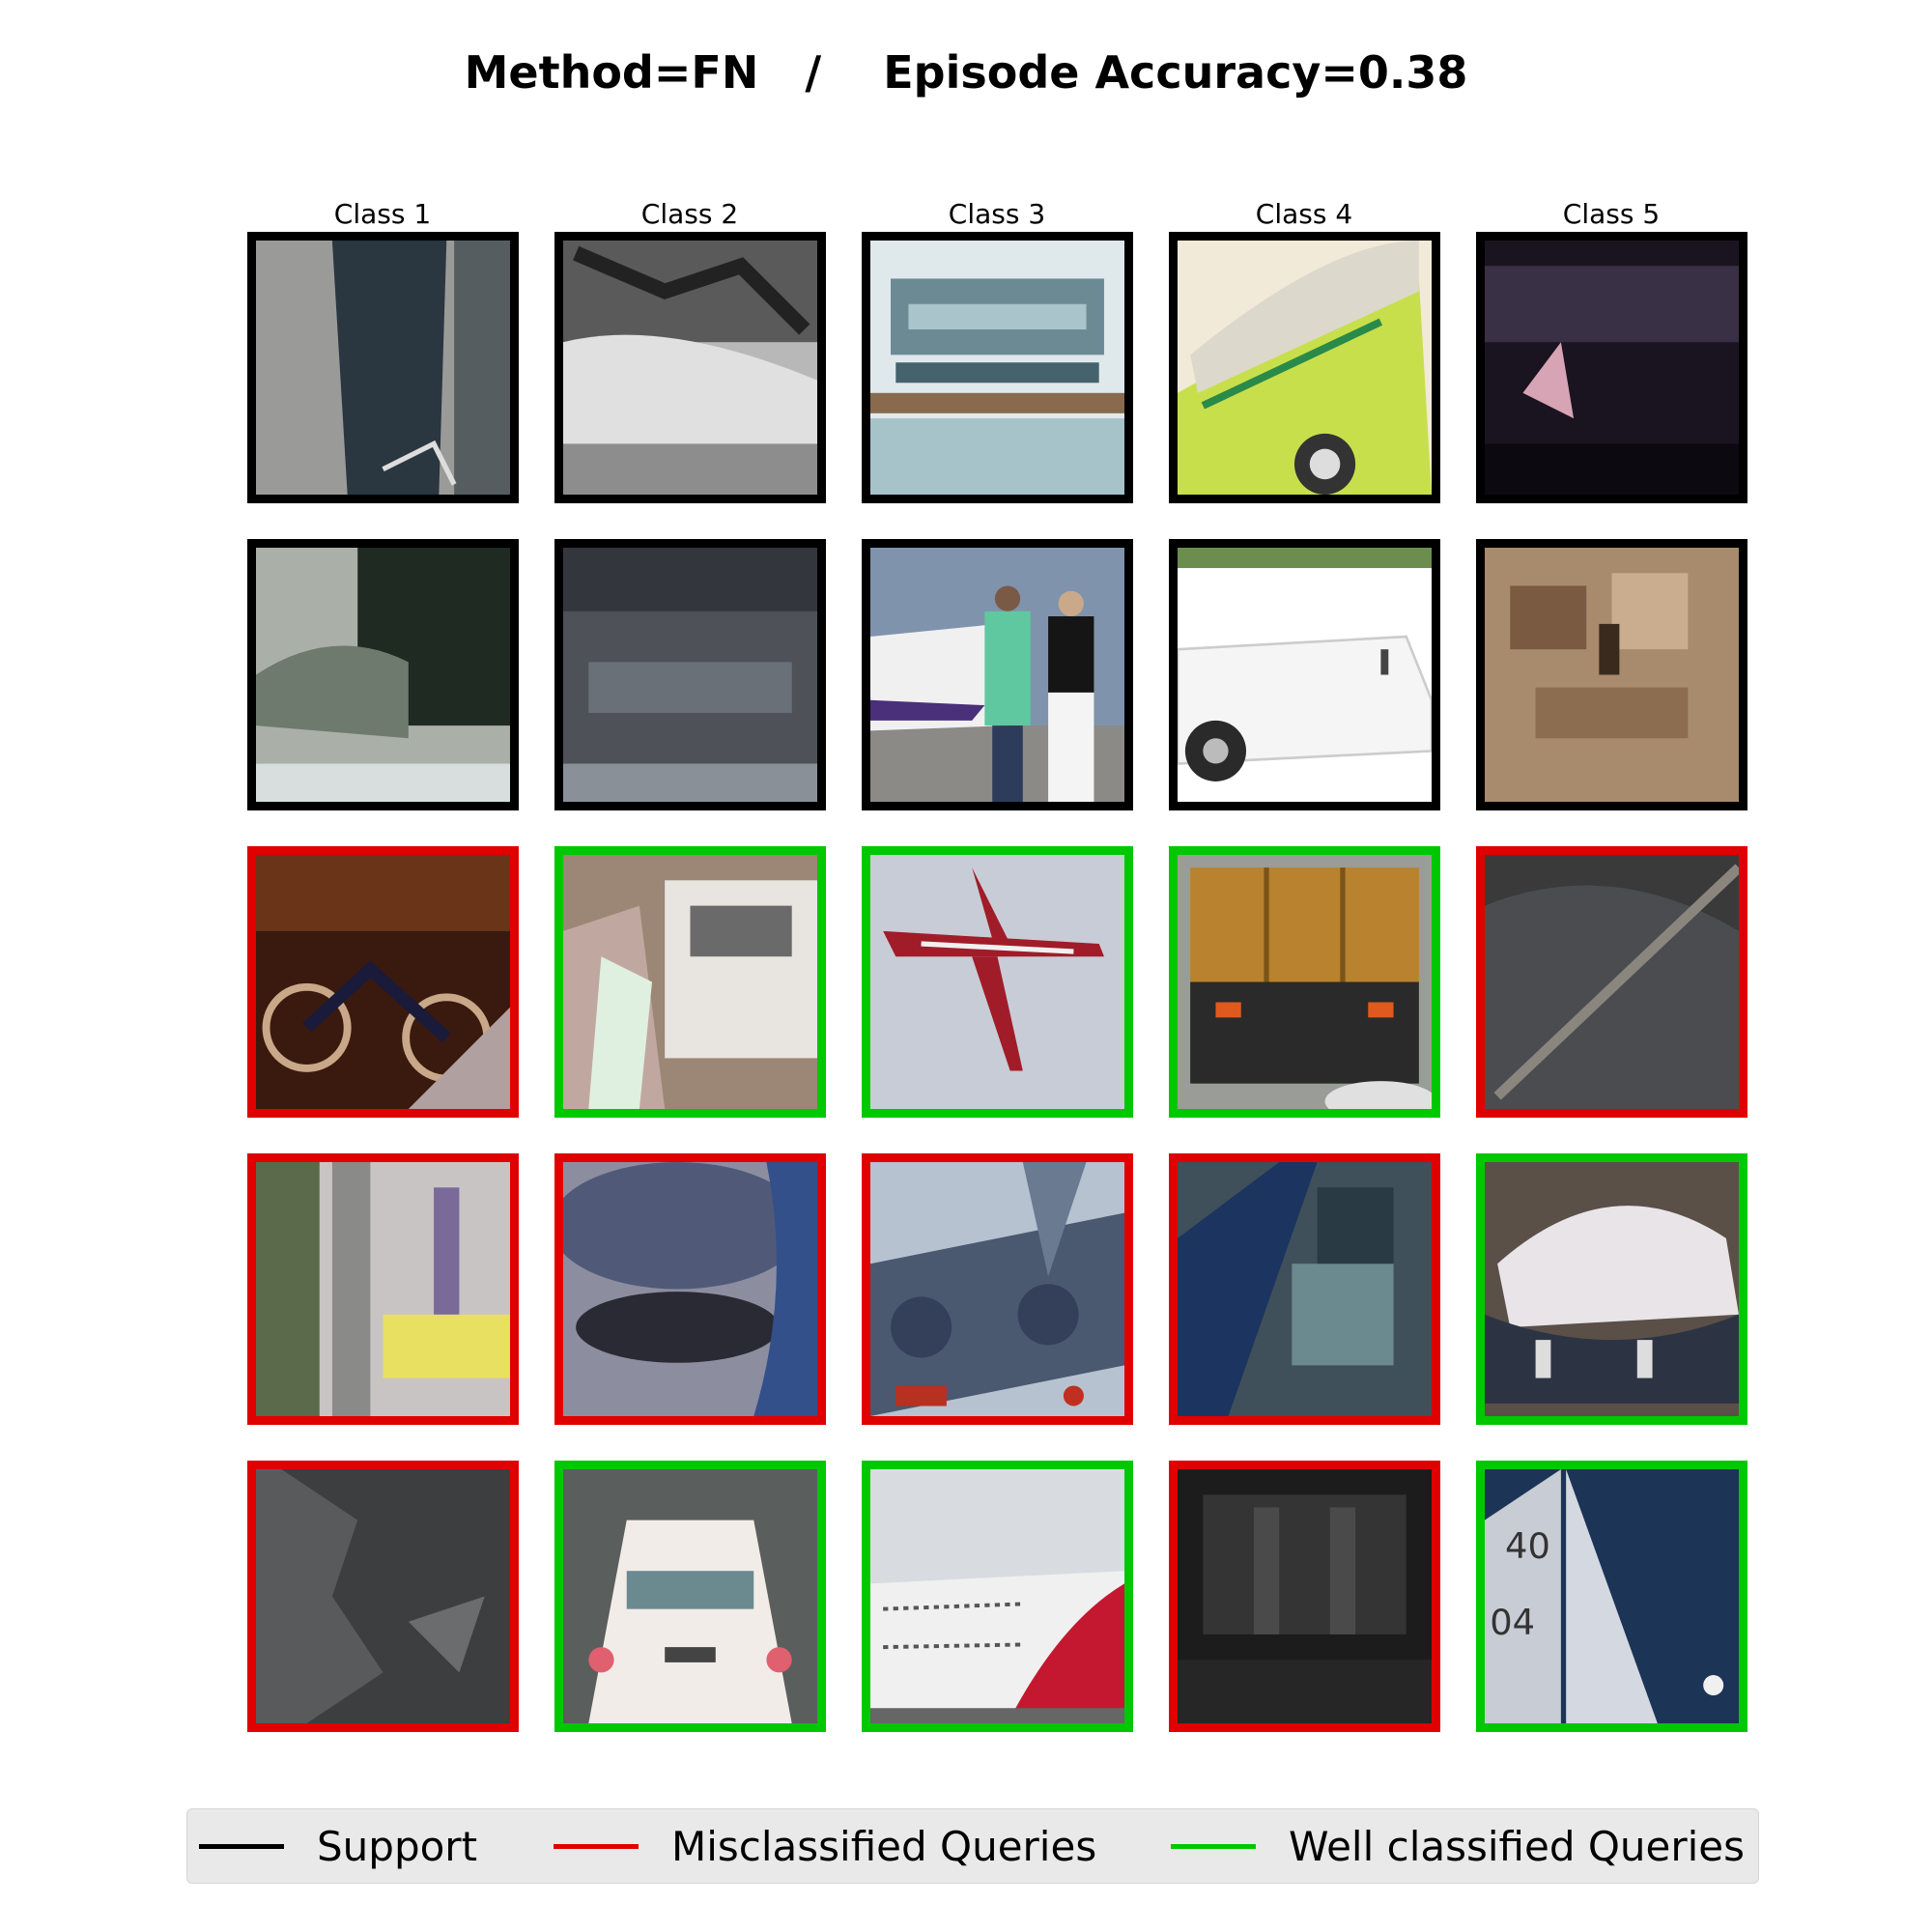  I want to click on column-label-class-4: Class 4, so click(1304, 214).